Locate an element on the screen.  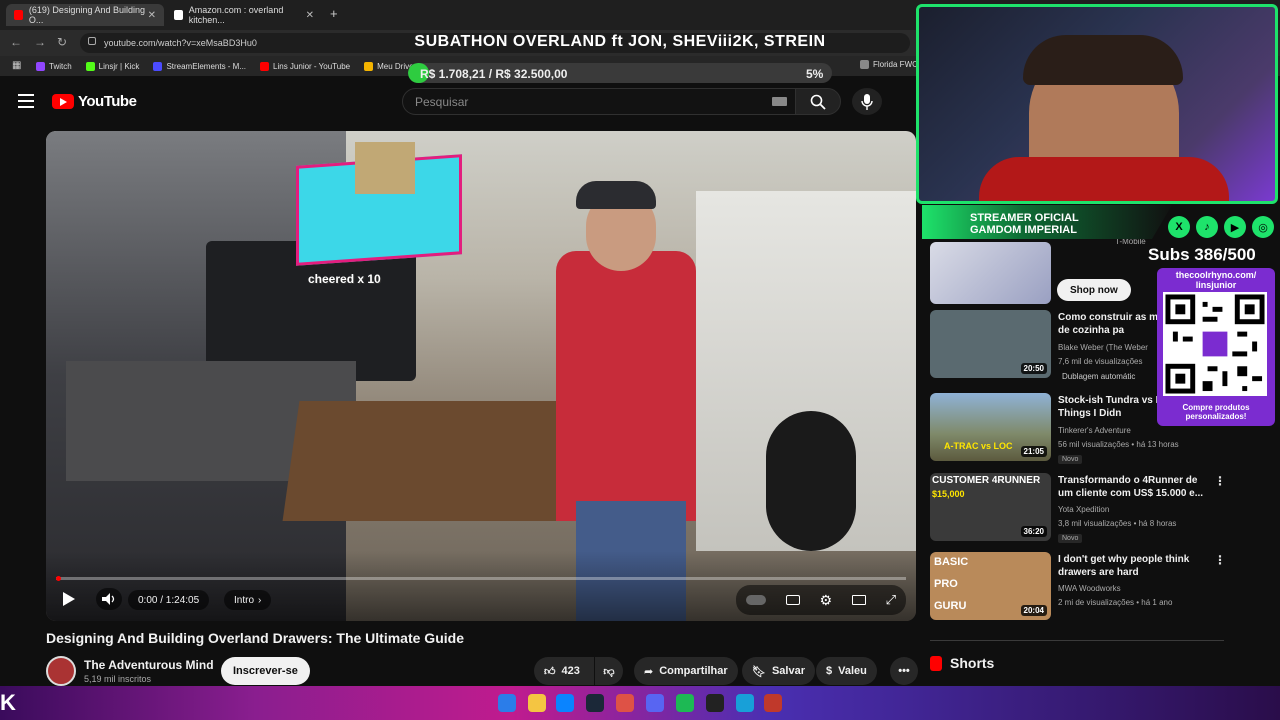
rec-thumbnail-3: CUSTOMER 4RUNNER $15,000 36:20 is located at coordinates (990, 507).